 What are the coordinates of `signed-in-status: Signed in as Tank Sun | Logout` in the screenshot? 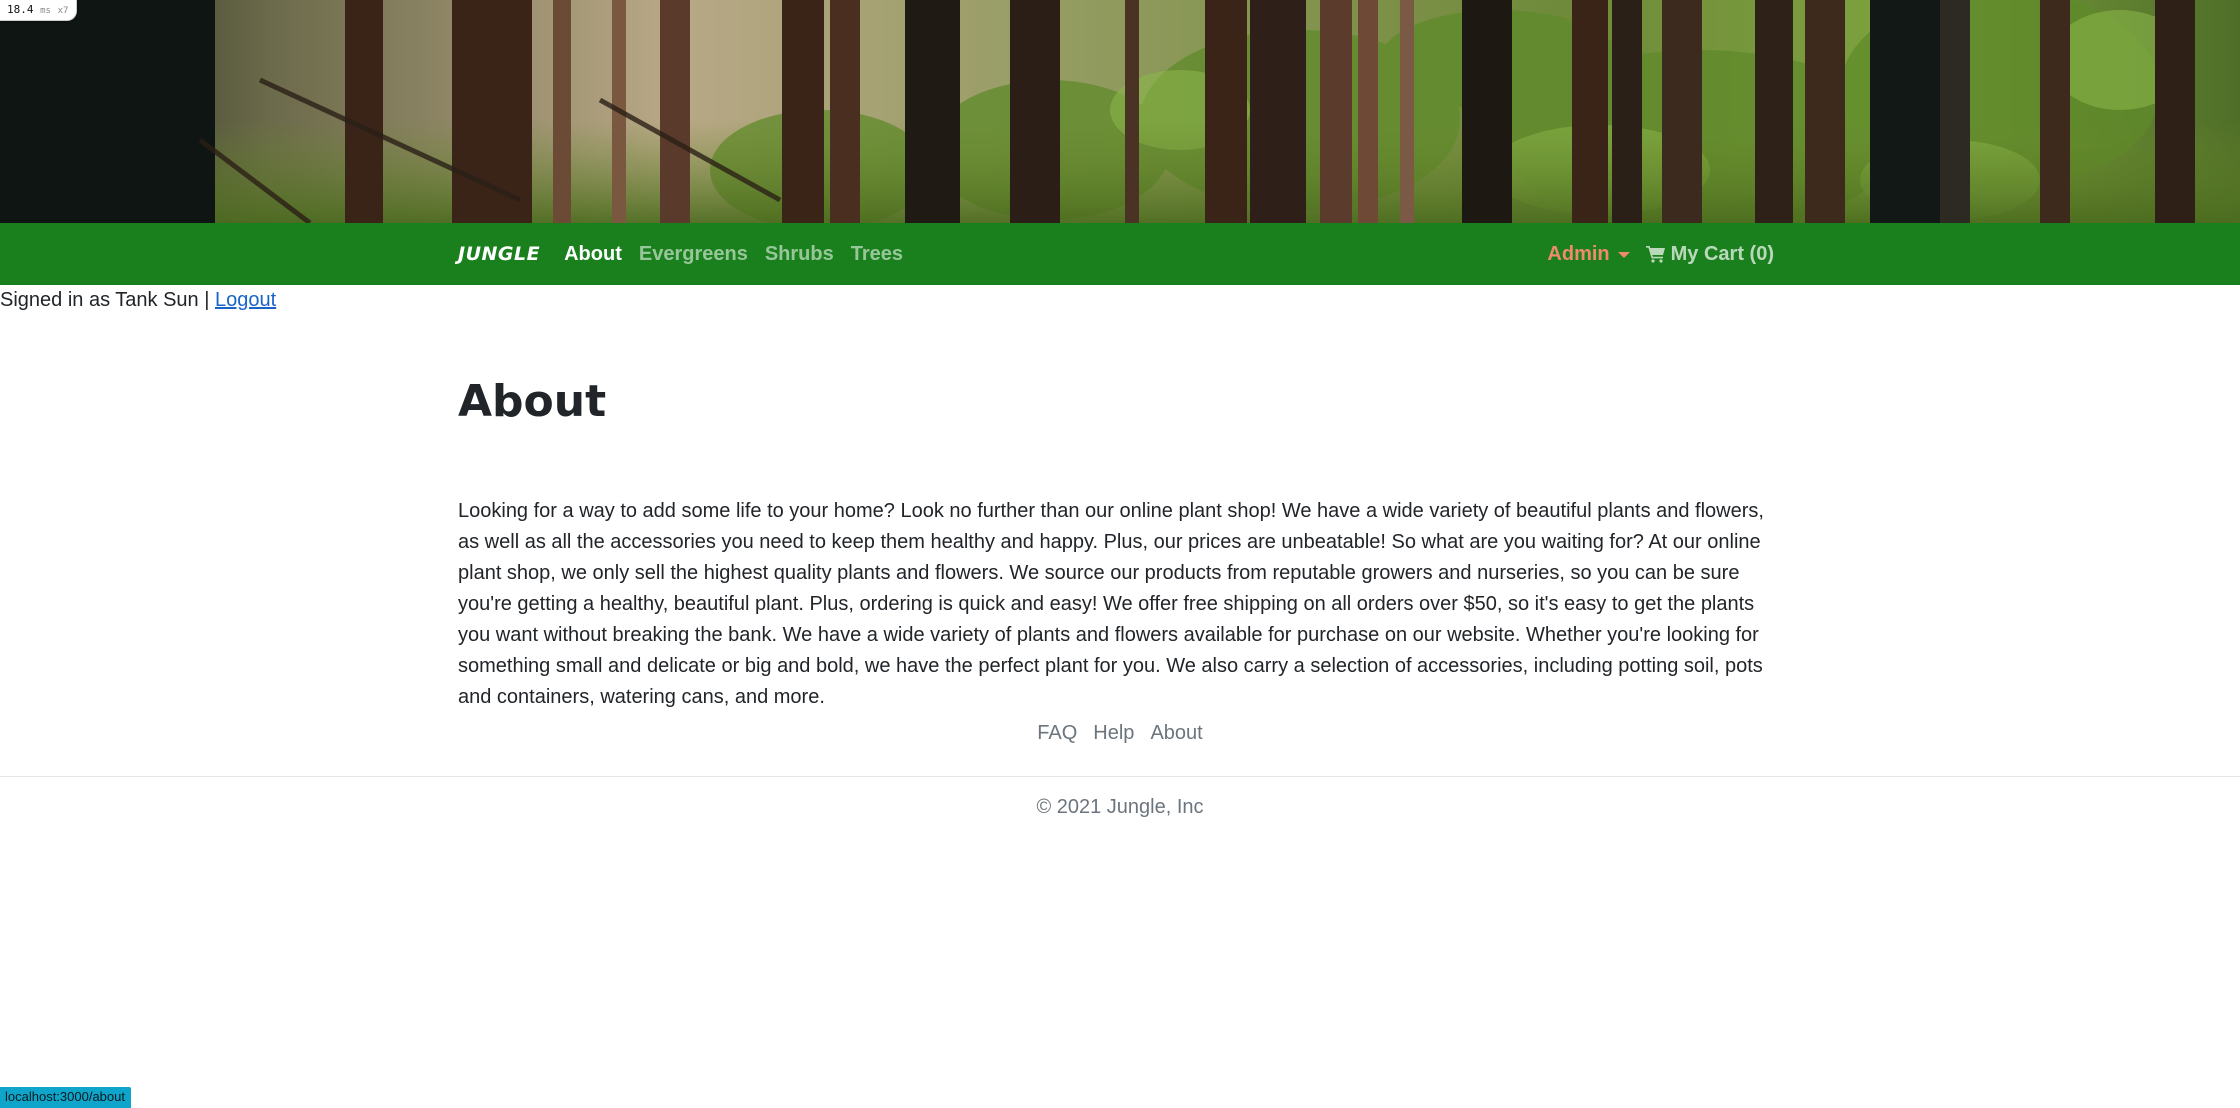 It's located at (138, 300).